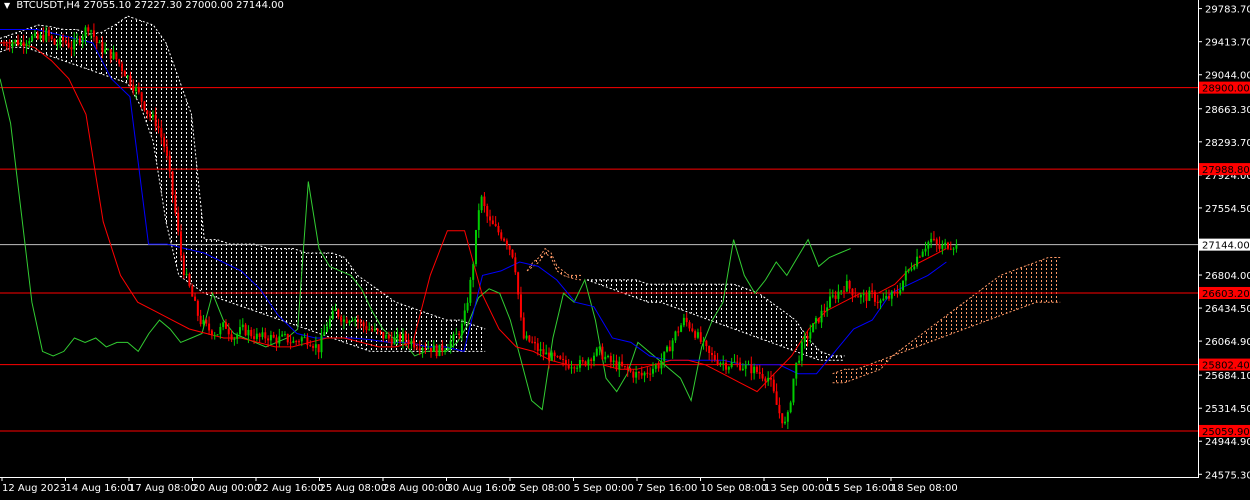 This screenshot has width=1250, height=500. What do you see at coordinates (1227, 409) in the screenshot?
I see `price-tick-label: 25314.50` at bounding box center [1227, 409].